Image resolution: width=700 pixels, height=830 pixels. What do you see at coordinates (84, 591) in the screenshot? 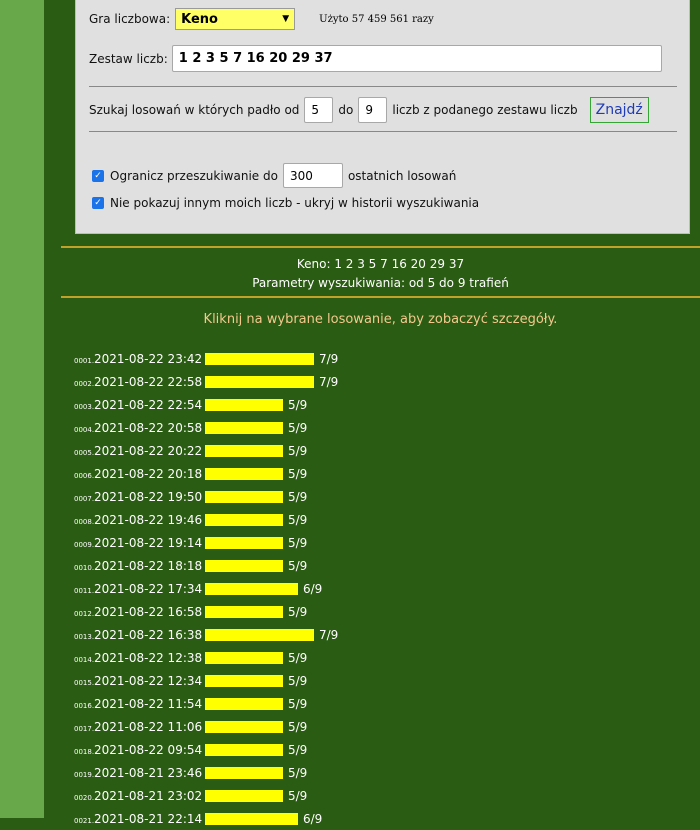
I see `draw-index: 0011.` at bounding box center [84, 591].